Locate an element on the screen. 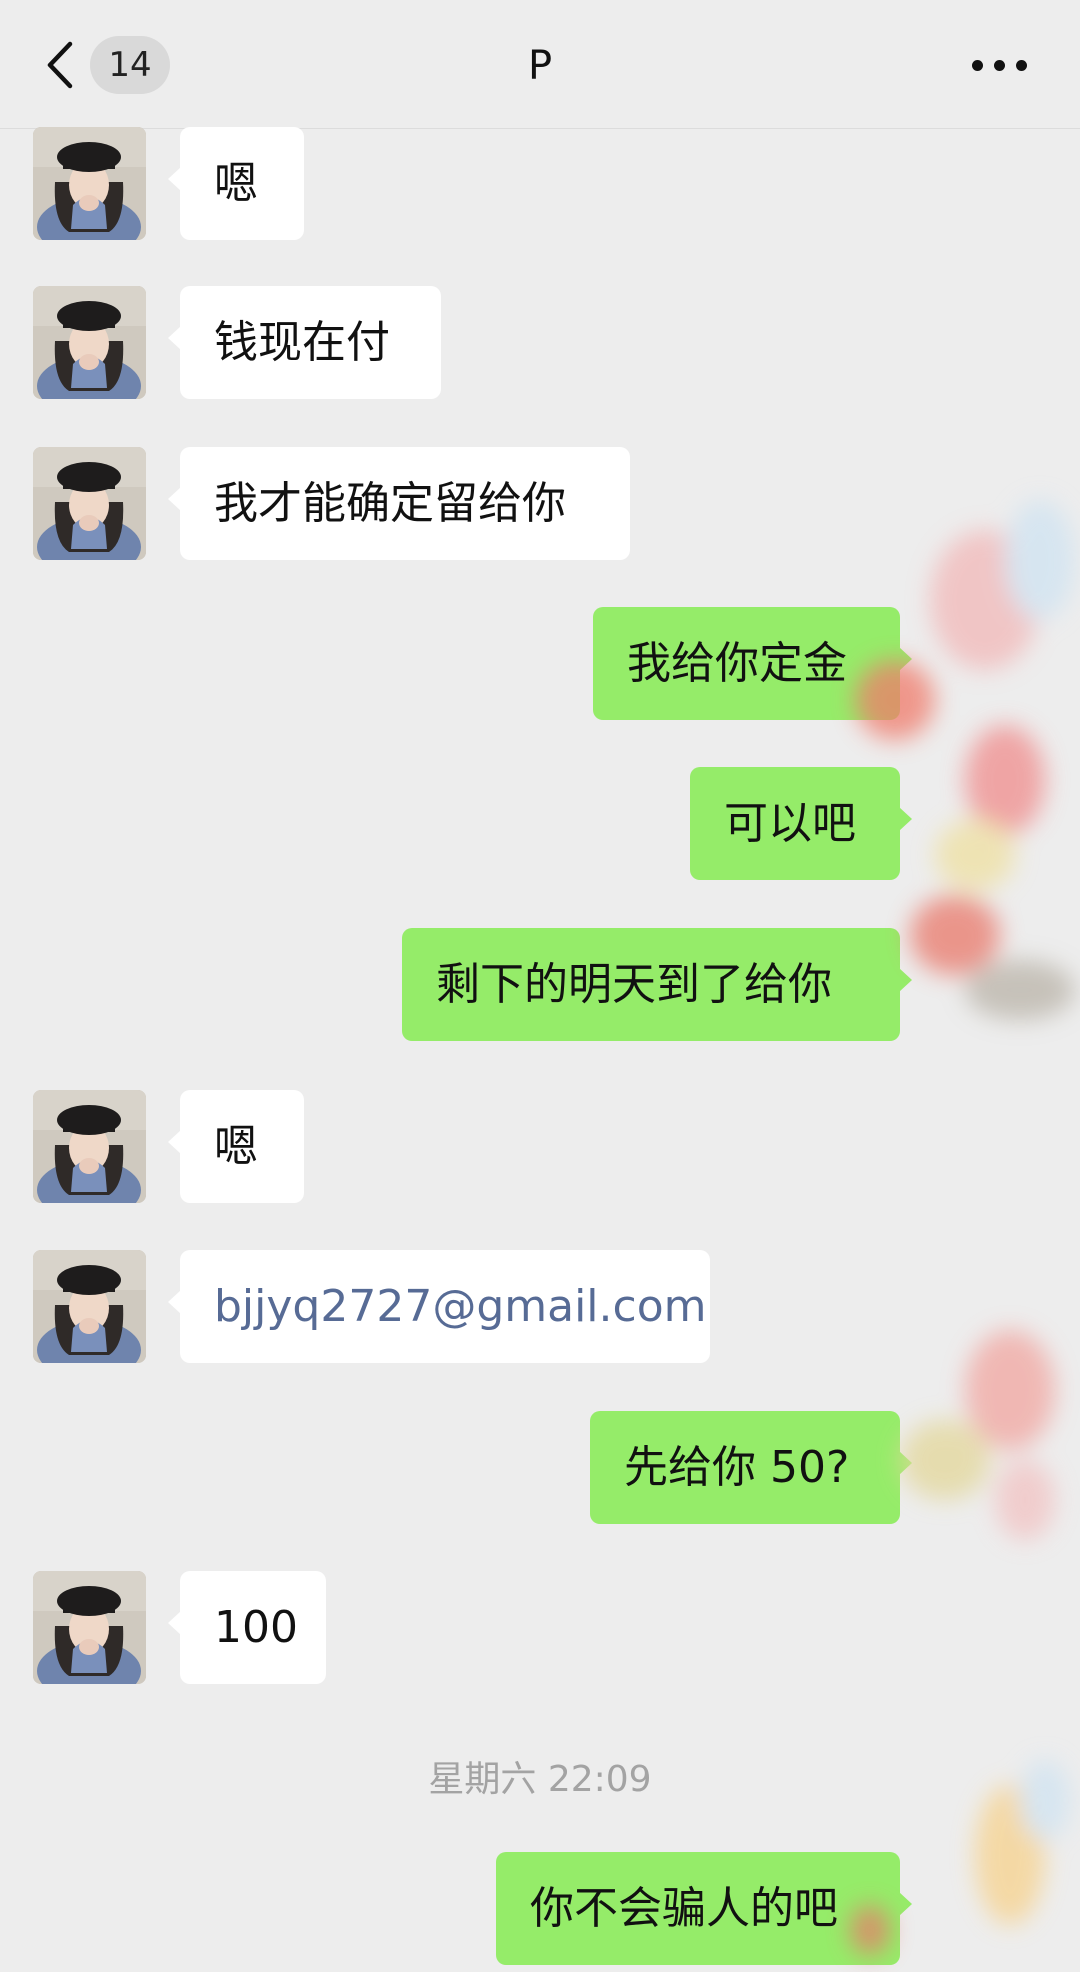  message-bubble-incoming: 钱现在付 is located at coordinates (304, 342).